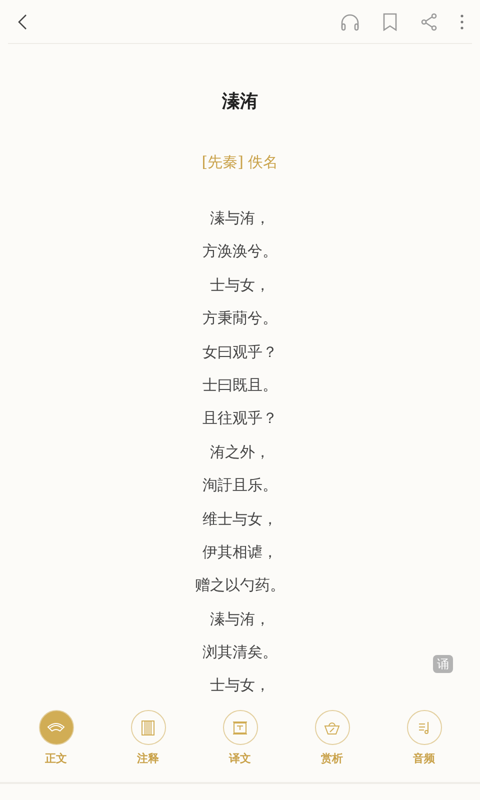 The image size is (480, 800). I want to click on recite-button: 诵, so click(443, 664).